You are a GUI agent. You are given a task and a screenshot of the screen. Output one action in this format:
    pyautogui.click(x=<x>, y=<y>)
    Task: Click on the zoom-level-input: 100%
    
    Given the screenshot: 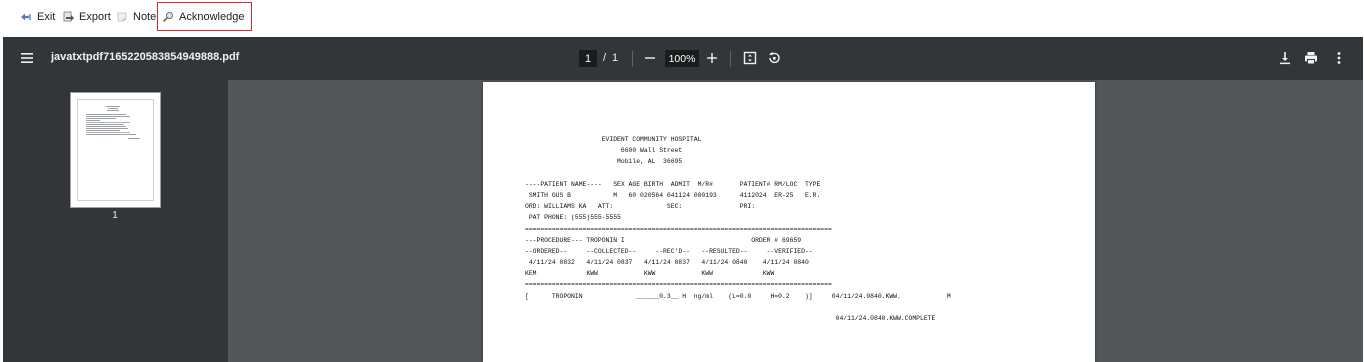 What is the action you would take?
    pyautogui.click(x=682, y=58)
    